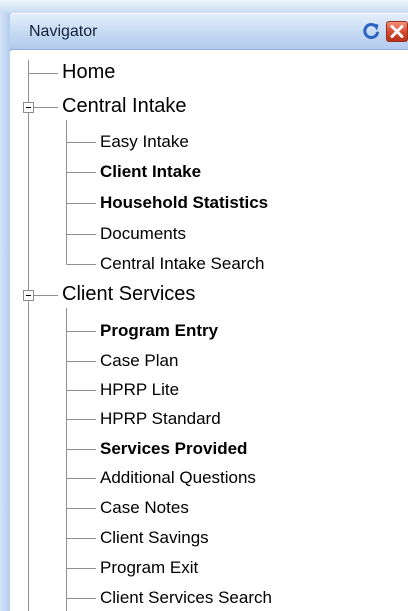 The image size is (408, 611). I want to click on tree-item-case-notes: Case Notes, so click(144, 508).